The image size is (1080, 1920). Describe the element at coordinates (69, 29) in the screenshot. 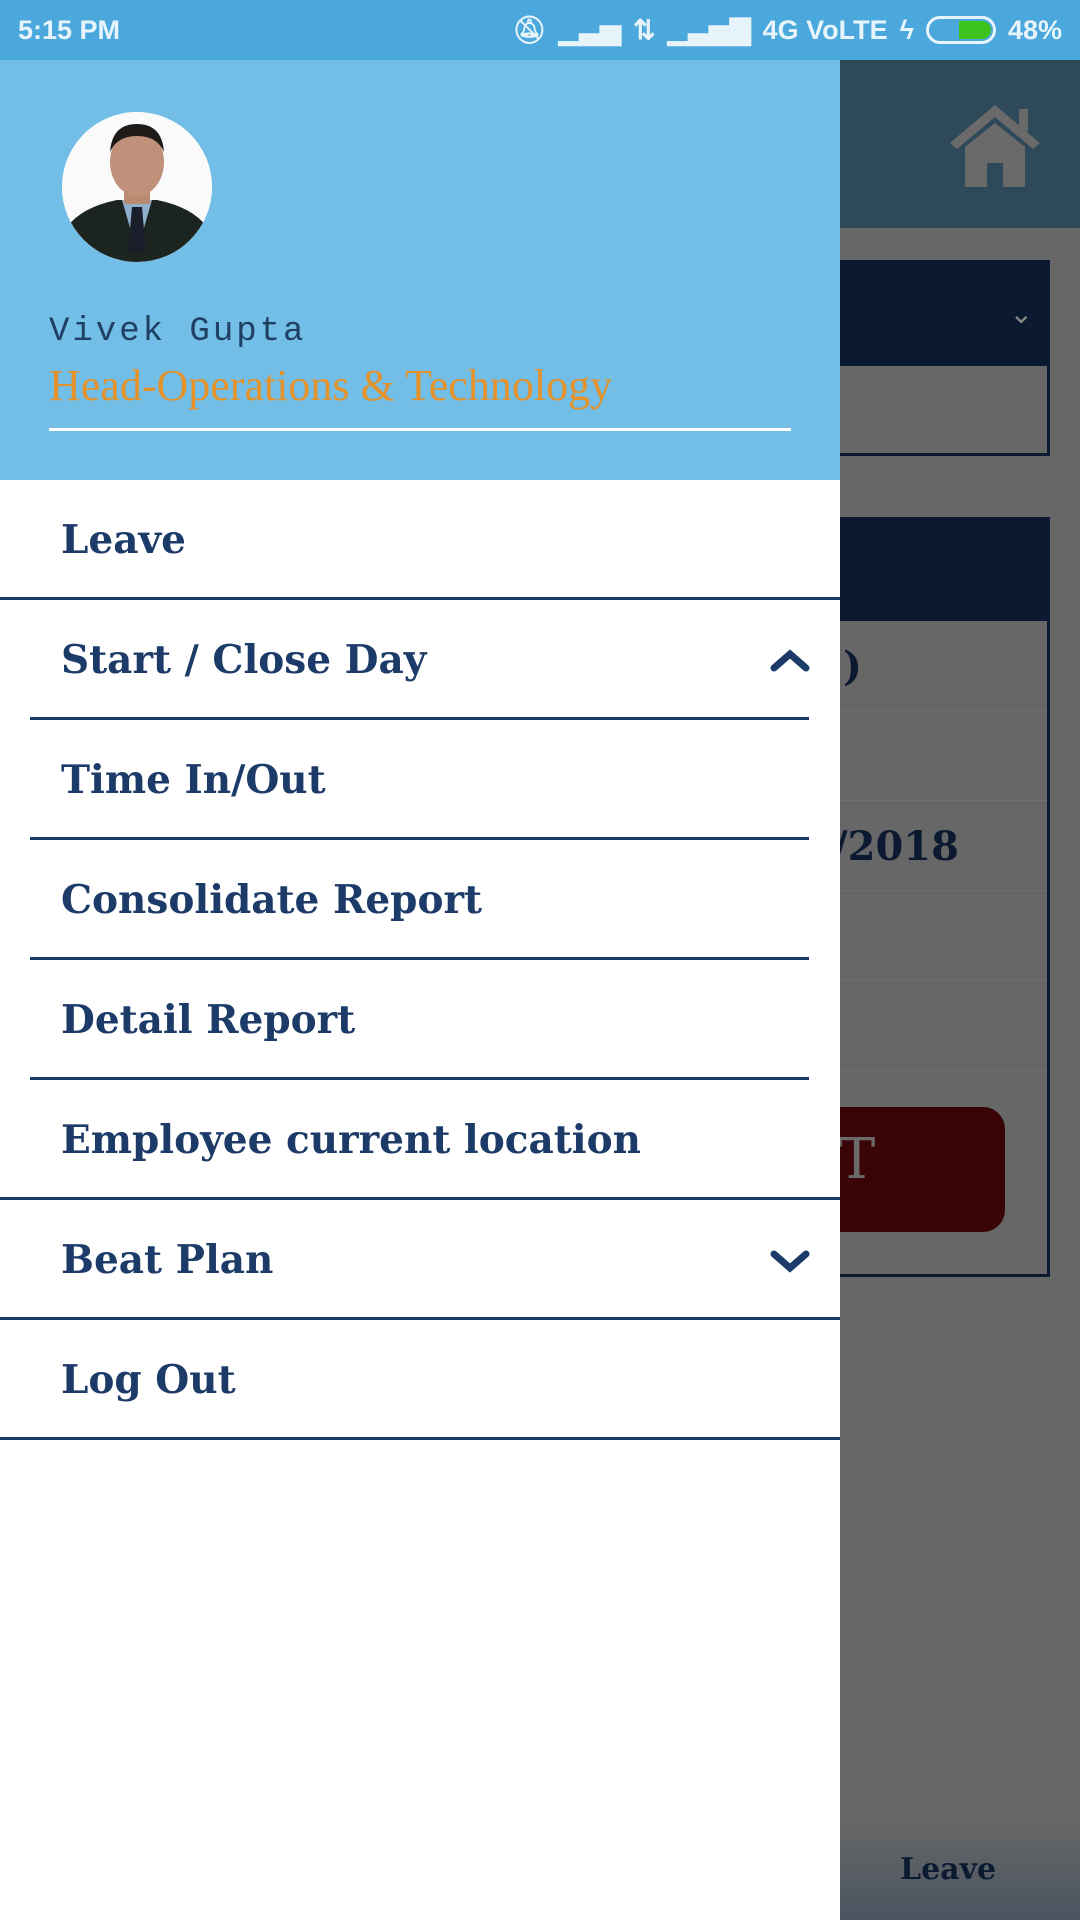

I see `status-time: 5:15 PM` at that location.